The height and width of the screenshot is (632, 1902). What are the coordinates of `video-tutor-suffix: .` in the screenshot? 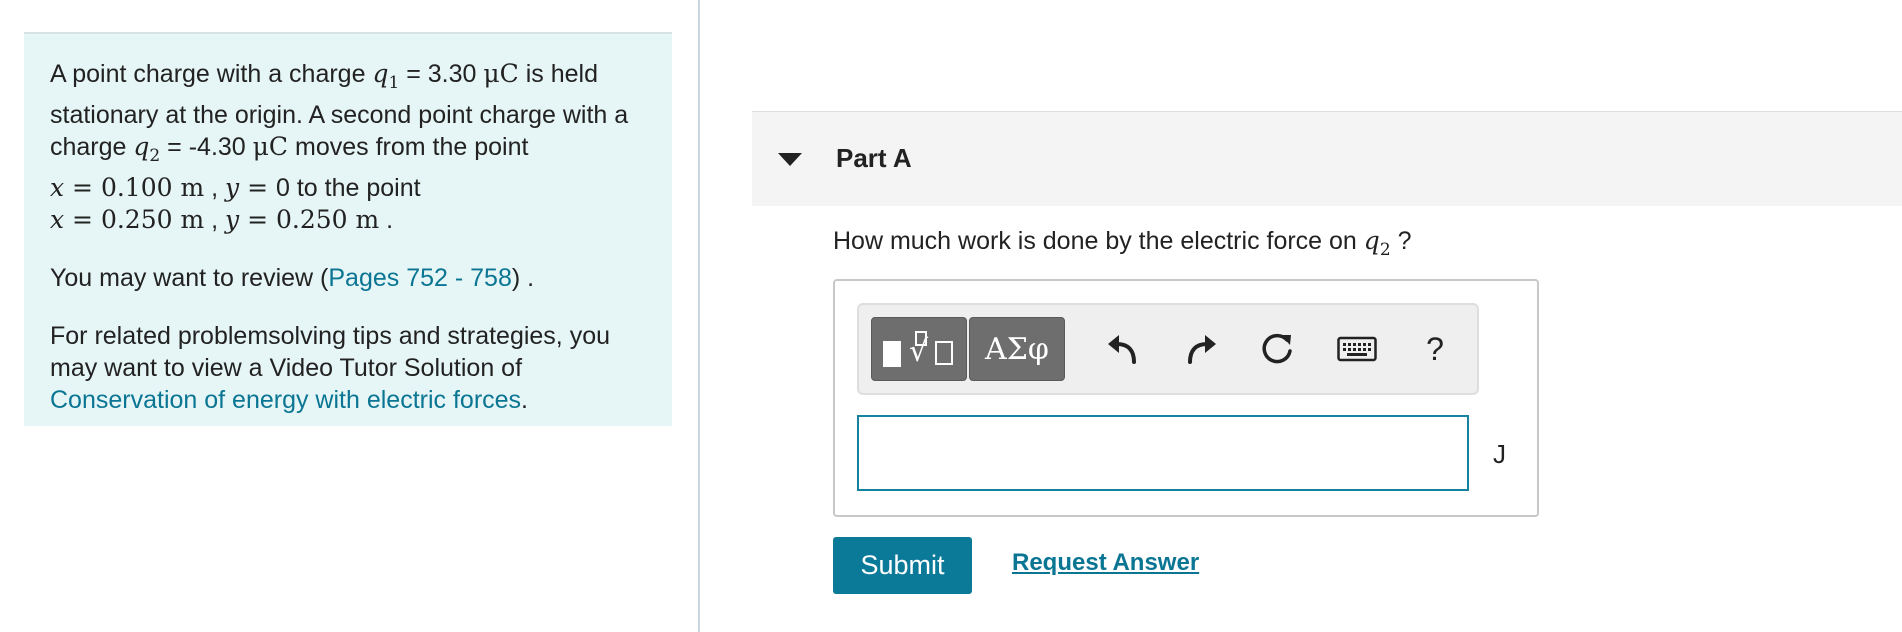 It's located at (524, 400).